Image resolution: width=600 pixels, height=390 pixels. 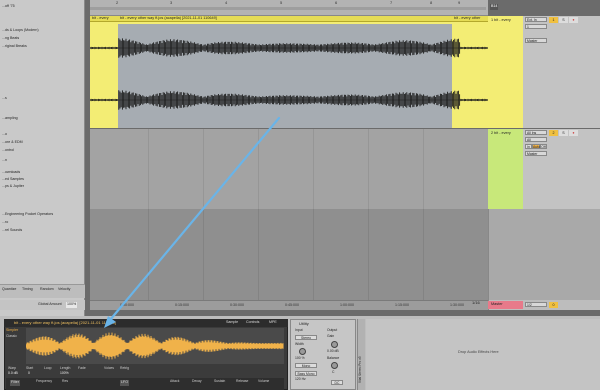 What do you see at coordinates (13, 186) in the screenshot?
I see `browser-item: ...ps & Jupiter` at bounding box center [13, 186].